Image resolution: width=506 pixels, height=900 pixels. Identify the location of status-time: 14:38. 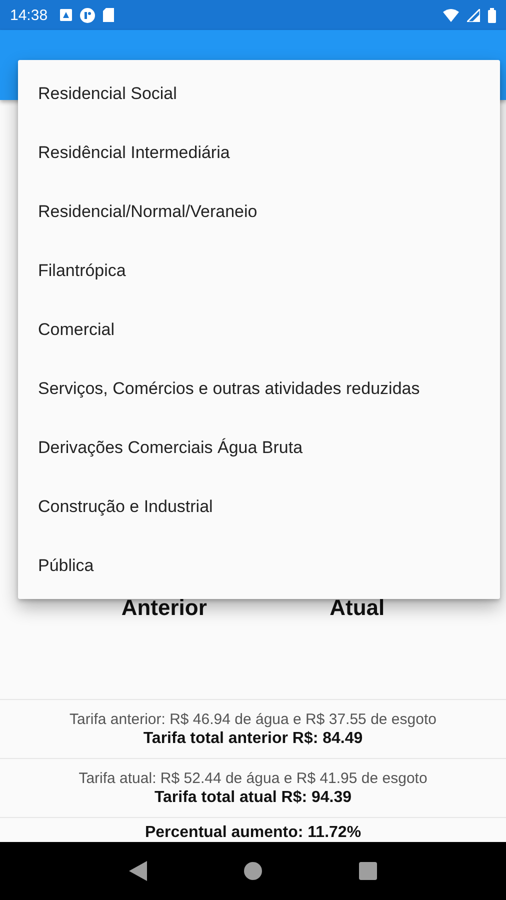
(29, 15).